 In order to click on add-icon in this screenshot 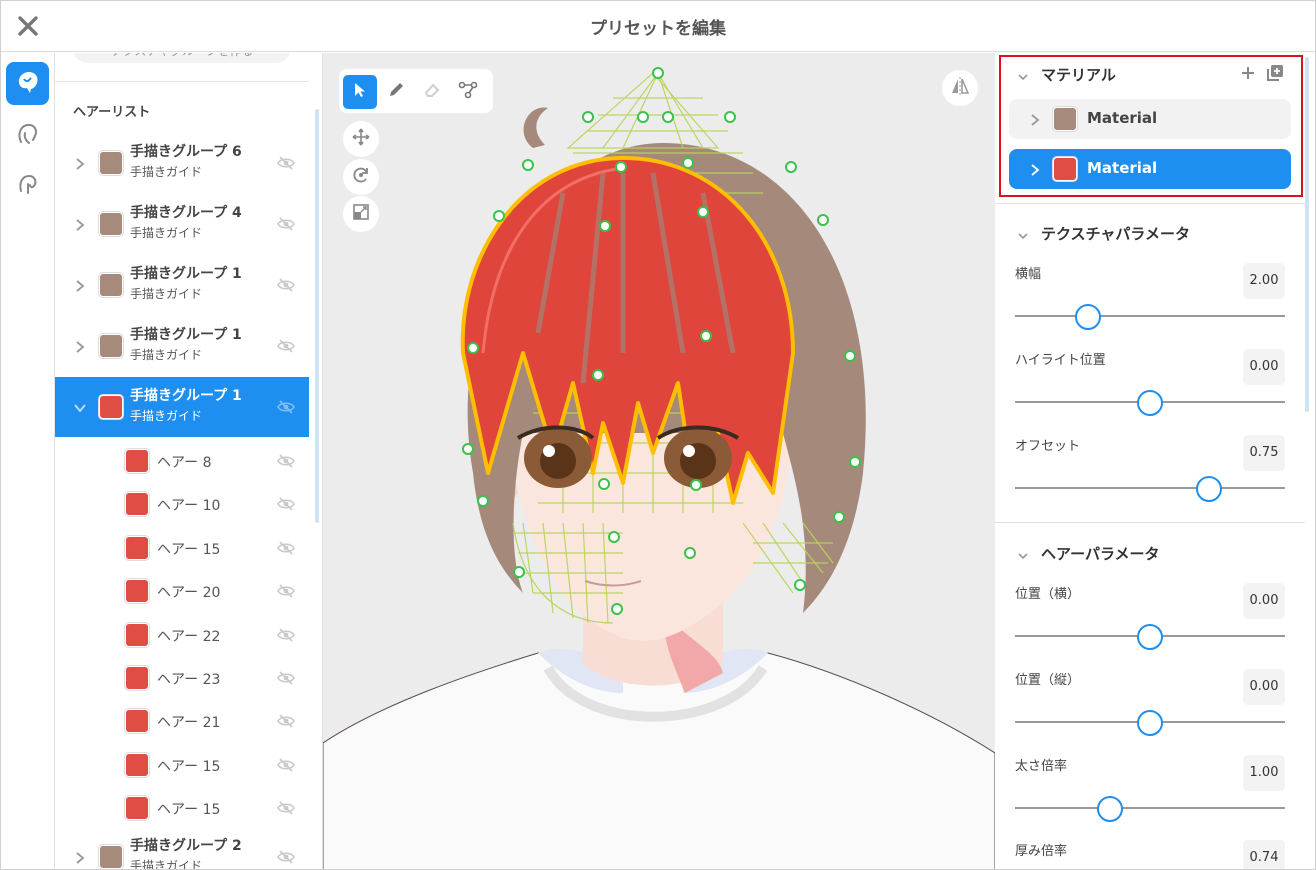, I will do `click(1248, 73)`.